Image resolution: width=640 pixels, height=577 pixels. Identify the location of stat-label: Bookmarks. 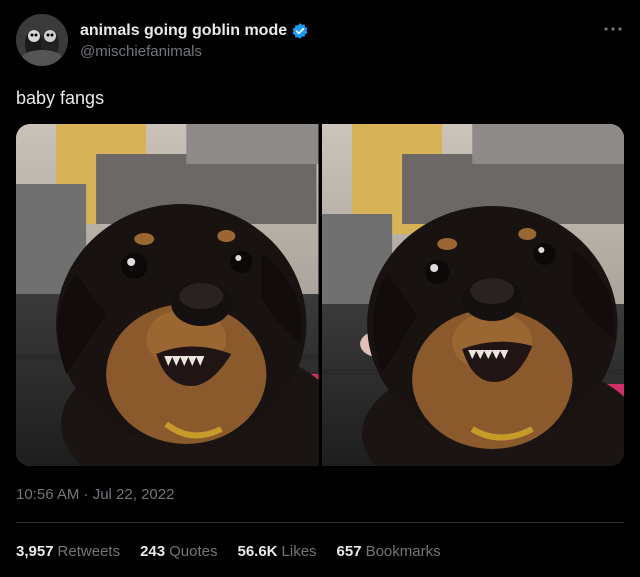
(403, 551).